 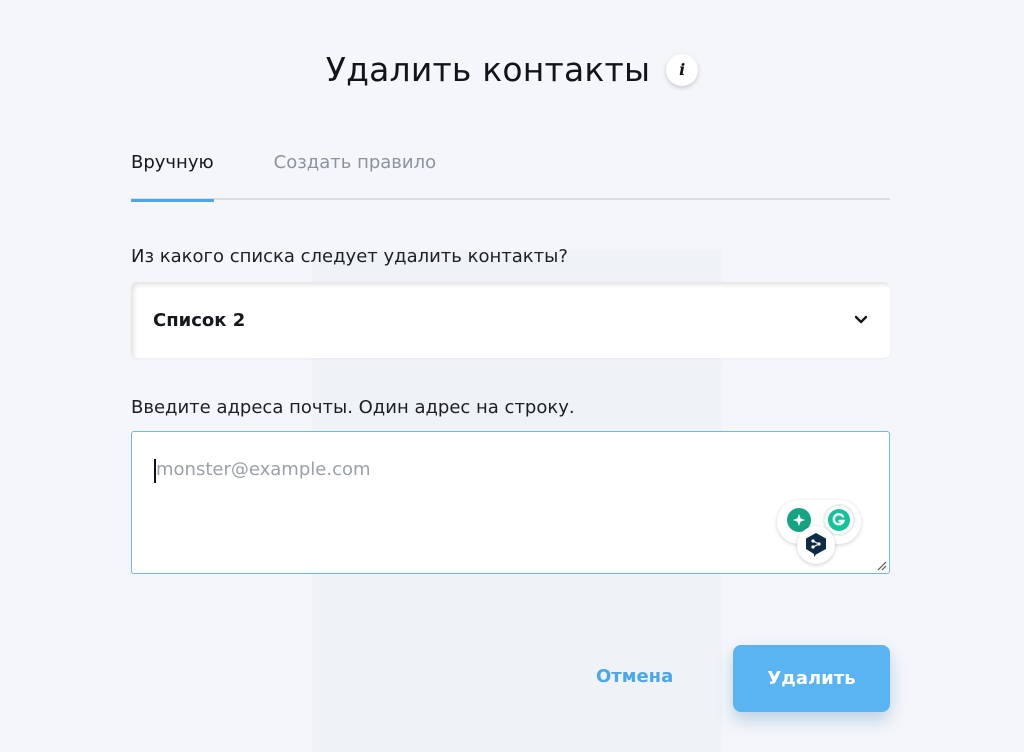 What do you see at coordinates (488, 69) in the screenshot?
I see `page-title: Удалить контакты` at bounding box center [488, 69].